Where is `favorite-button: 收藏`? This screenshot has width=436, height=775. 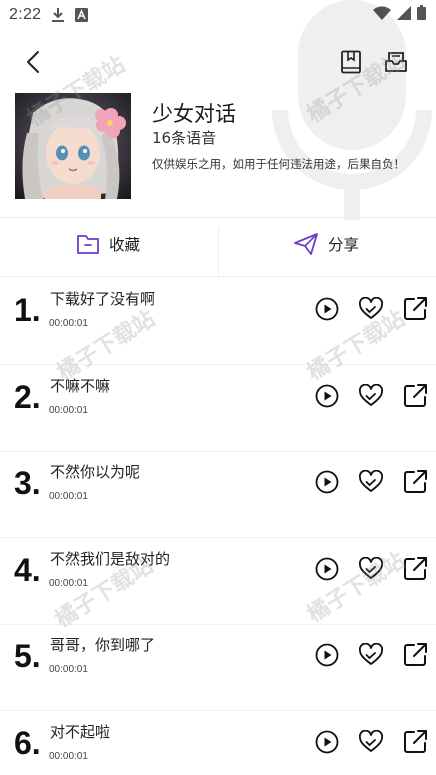 favorite-button: 收藏 is located at coordinates (108, 244).